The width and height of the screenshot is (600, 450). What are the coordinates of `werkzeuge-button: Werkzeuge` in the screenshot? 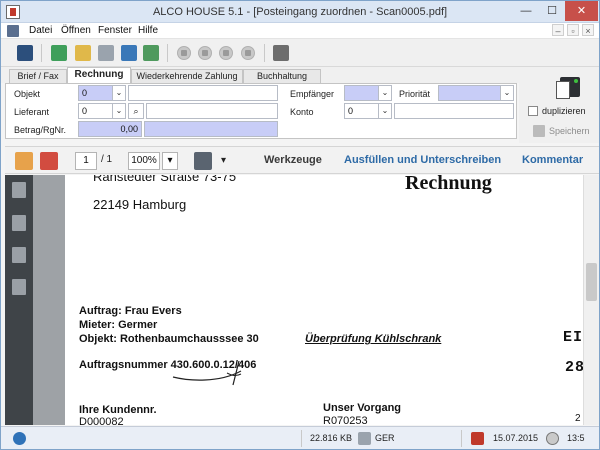 It's located at (293, 160).